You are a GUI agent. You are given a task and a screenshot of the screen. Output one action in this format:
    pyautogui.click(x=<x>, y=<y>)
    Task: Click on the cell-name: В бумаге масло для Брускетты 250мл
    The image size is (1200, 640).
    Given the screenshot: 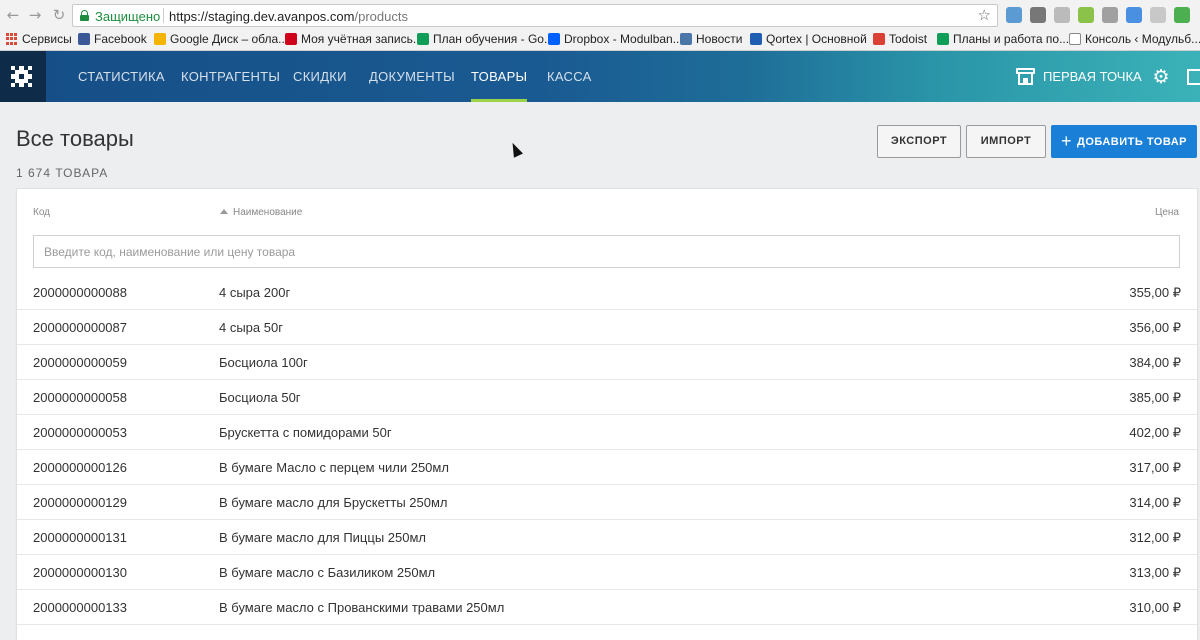 What is the action you would take?
    pyautogui.click(x=333, y=502)
    